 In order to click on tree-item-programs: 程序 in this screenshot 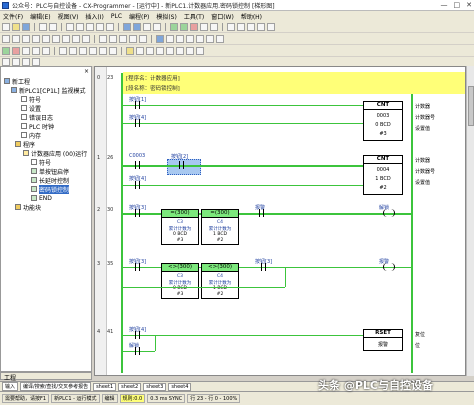, I will do `click(25, 144)`.